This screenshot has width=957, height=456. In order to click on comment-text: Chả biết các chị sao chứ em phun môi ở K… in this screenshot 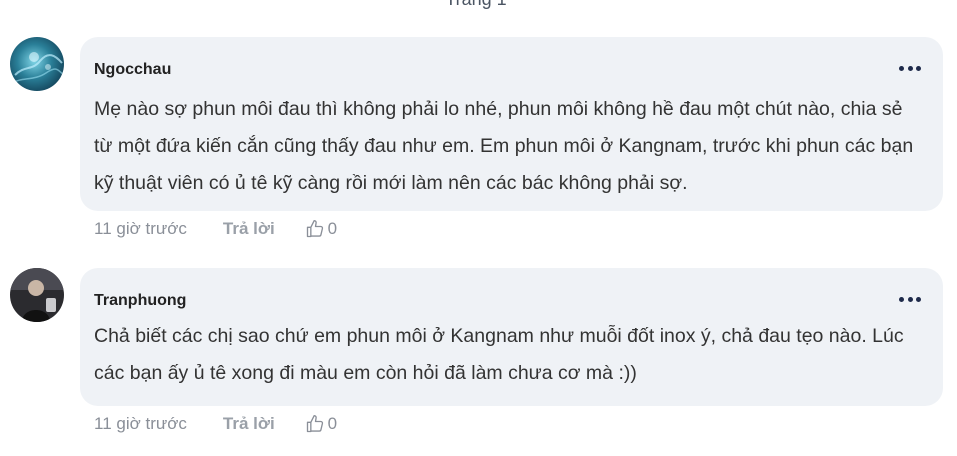, I will do `click(499, 354)`.